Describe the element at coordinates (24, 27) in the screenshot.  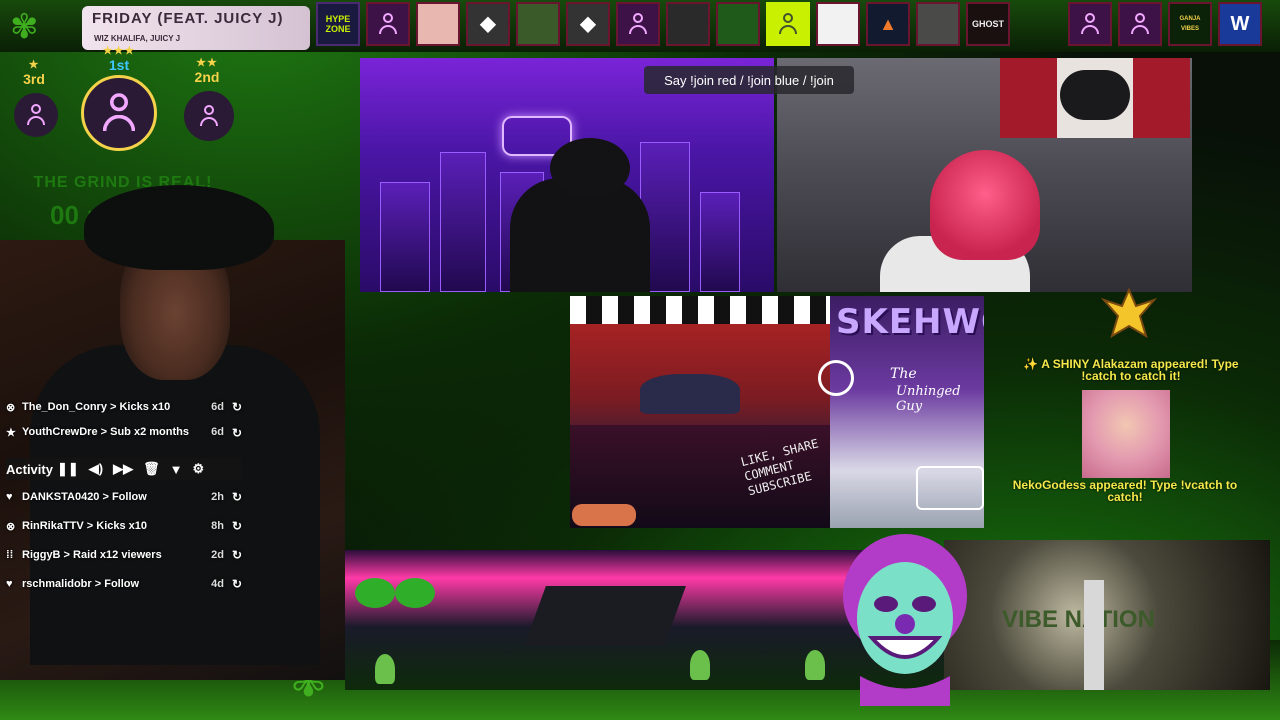
I see `cannabis-leaf-icon: ✾` at that location.